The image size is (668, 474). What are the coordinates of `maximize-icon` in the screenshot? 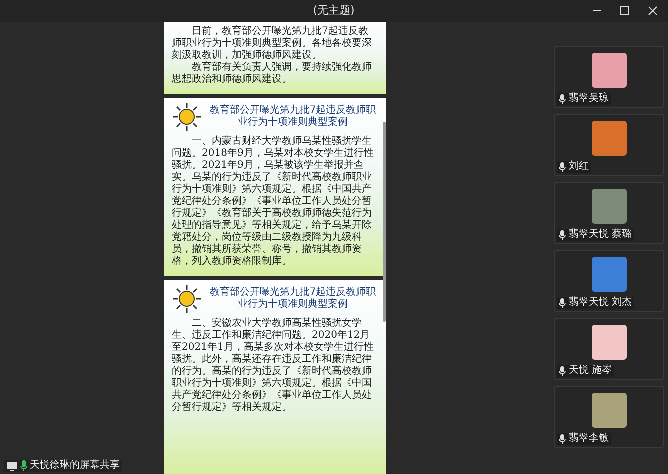 It's located at (625, 11).